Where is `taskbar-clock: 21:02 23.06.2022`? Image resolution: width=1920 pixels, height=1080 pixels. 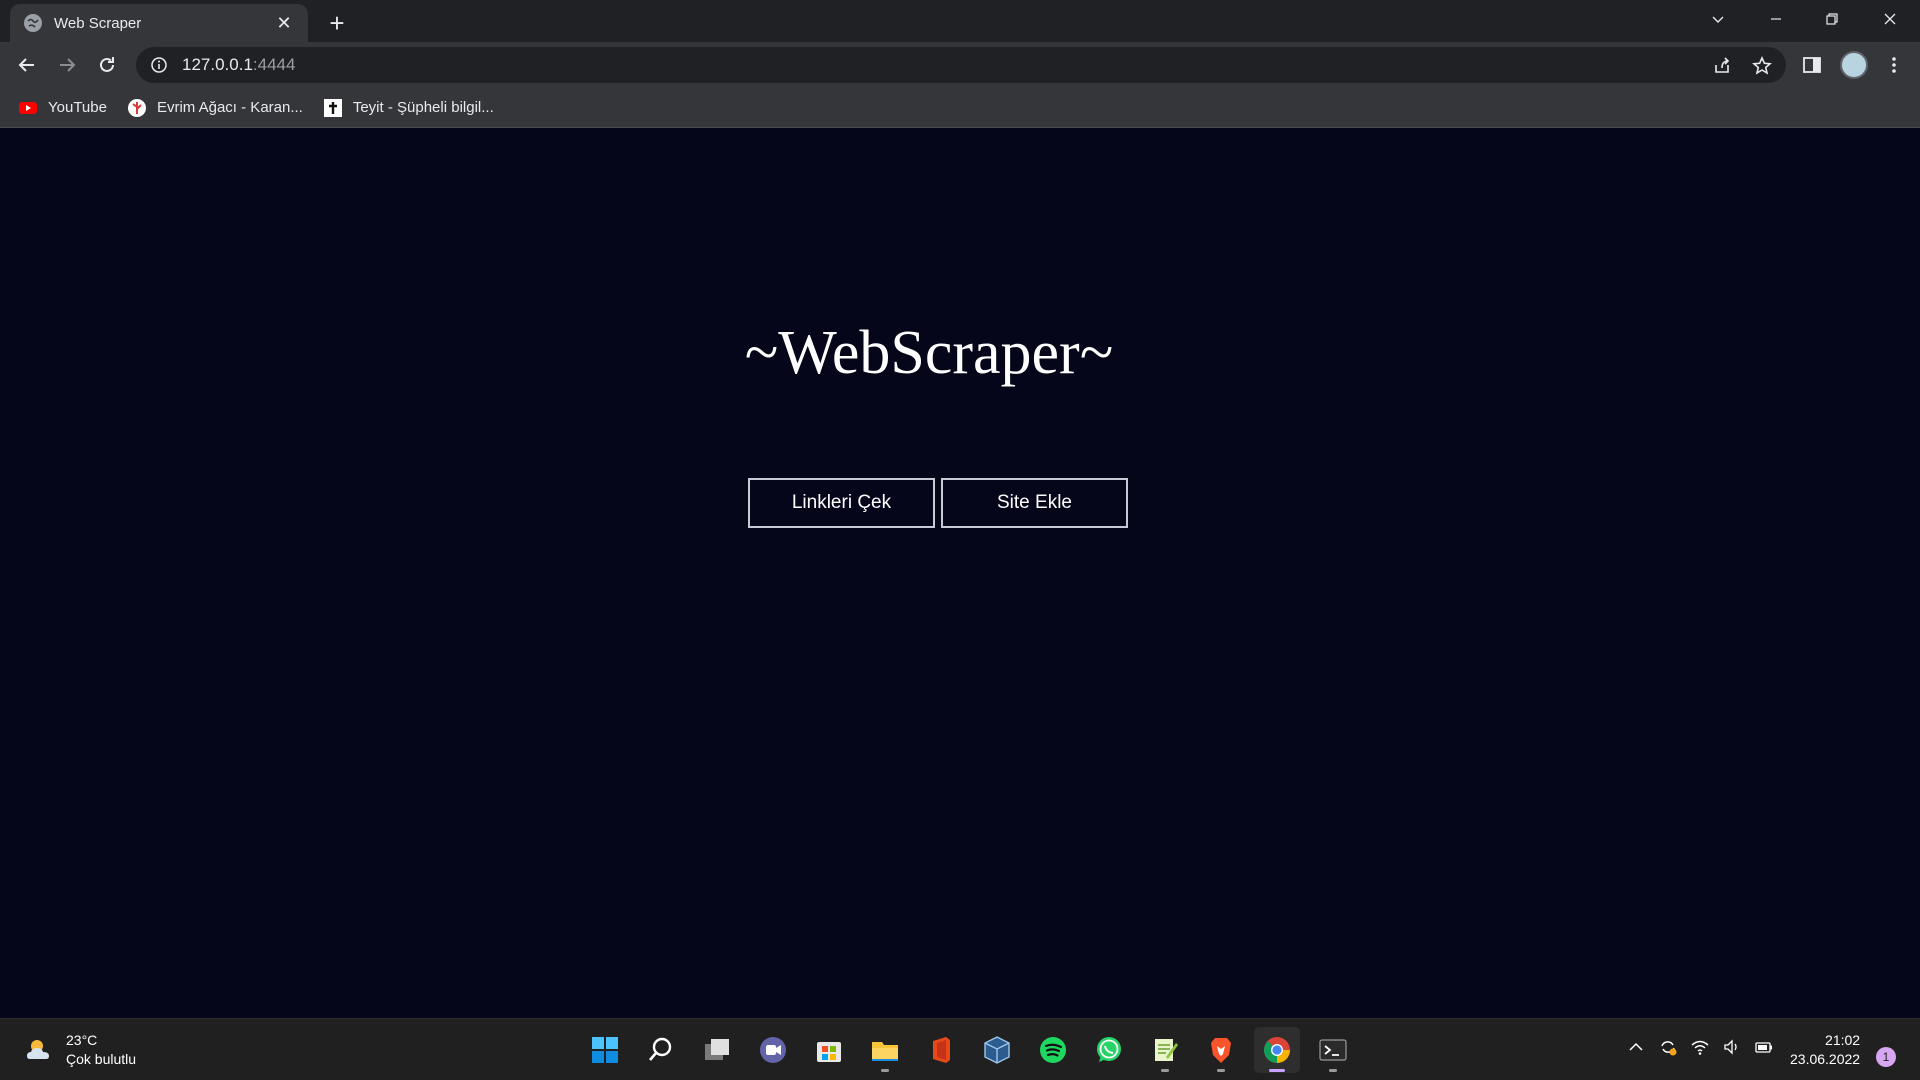
taskbar-clock: 21:02 23.06.2022 is located at coordinates (1825, 1050).